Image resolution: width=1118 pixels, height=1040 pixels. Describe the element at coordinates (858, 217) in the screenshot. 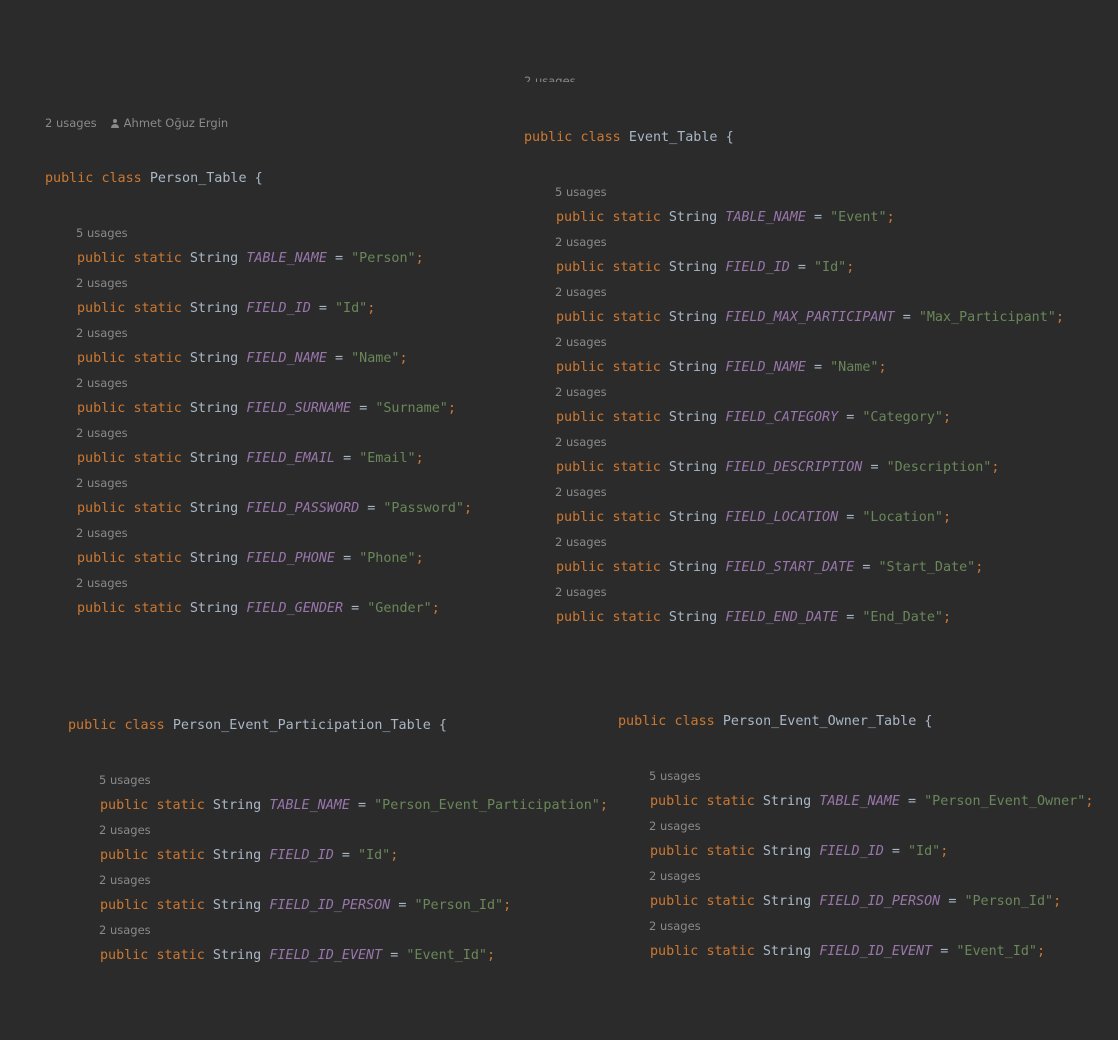

I see `string-literal: "Event"` at that location.